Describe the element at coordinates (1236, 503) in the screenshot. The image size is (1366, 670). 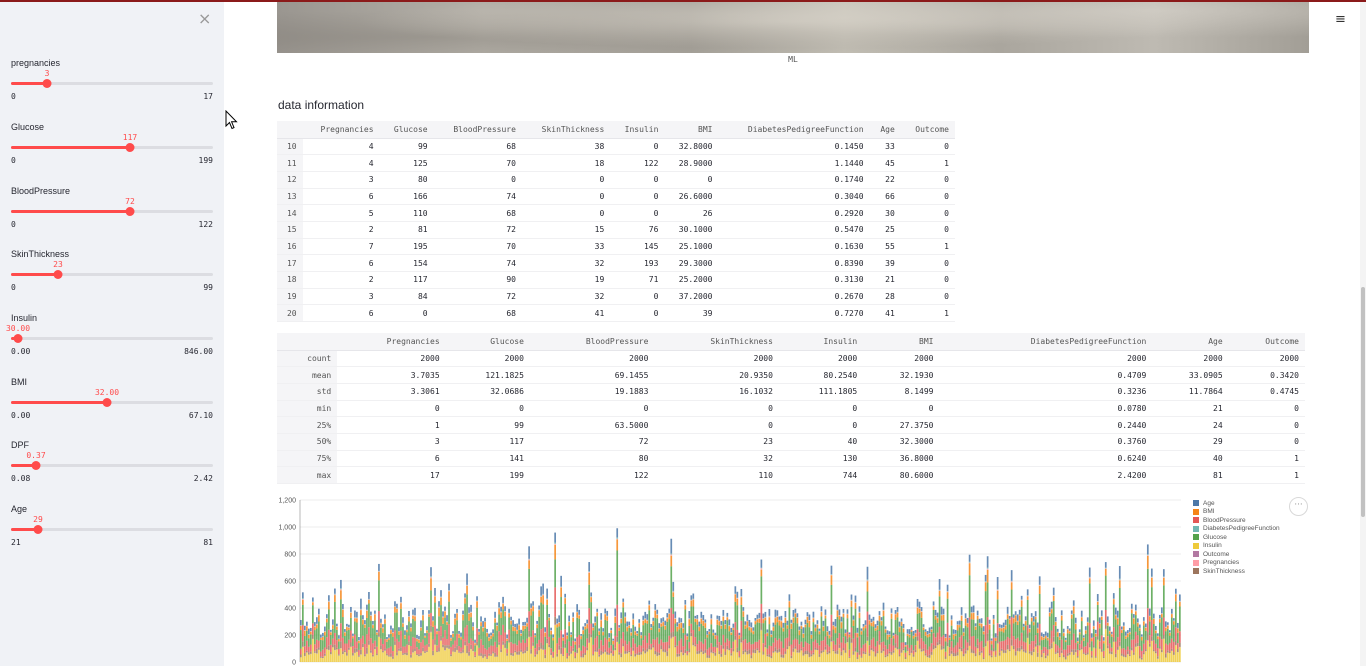
I see `legend-item: Age` at that location.